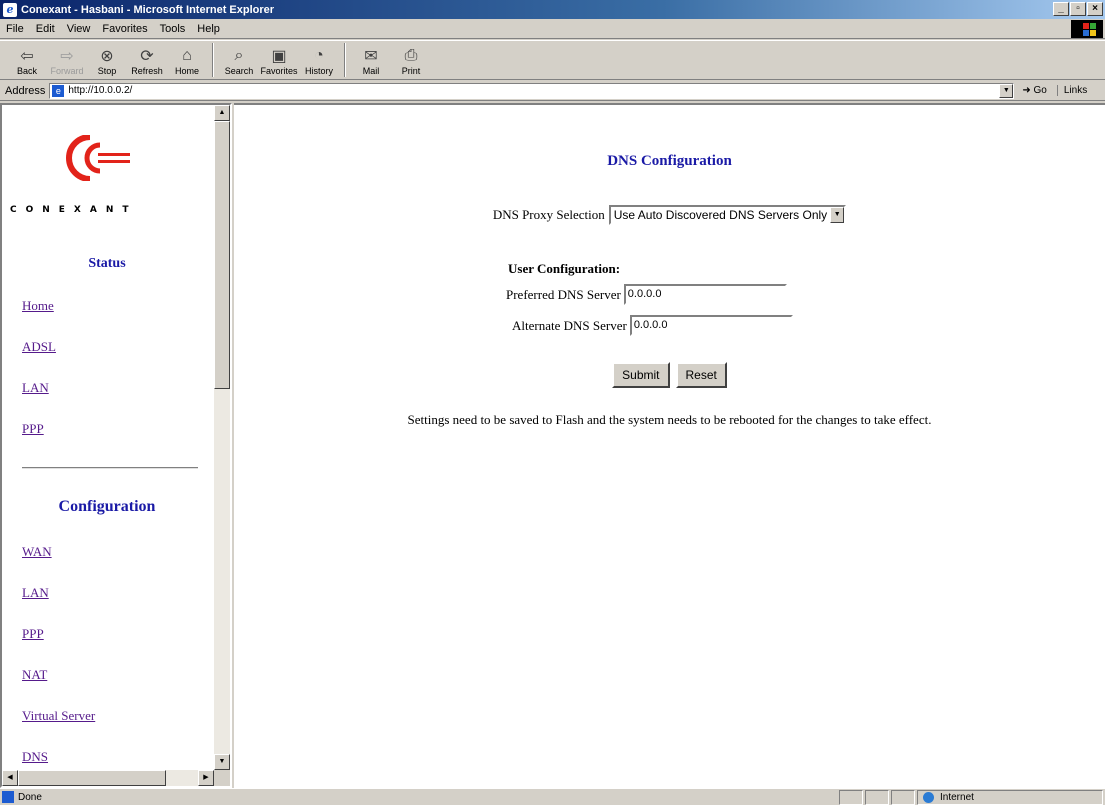  What do you see at coordinates (35, 757) in the screenshot?
I see `nav-config-dns: DNS` at bounding box center [35, 757].